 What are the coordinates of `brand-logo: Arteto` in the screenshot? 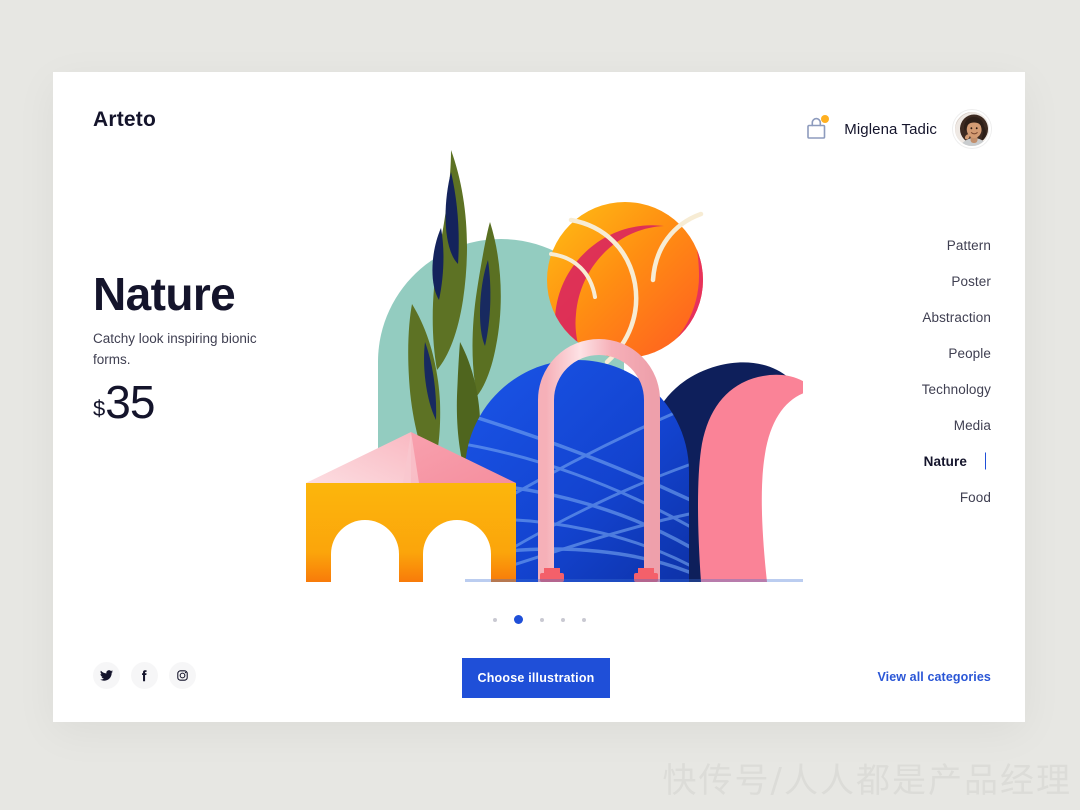 It's located at (124, 120).